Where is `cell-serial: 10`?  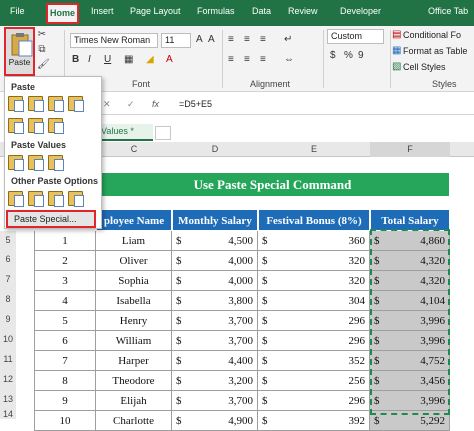 cell-serial: 10 is located at coordinates (65, 421).